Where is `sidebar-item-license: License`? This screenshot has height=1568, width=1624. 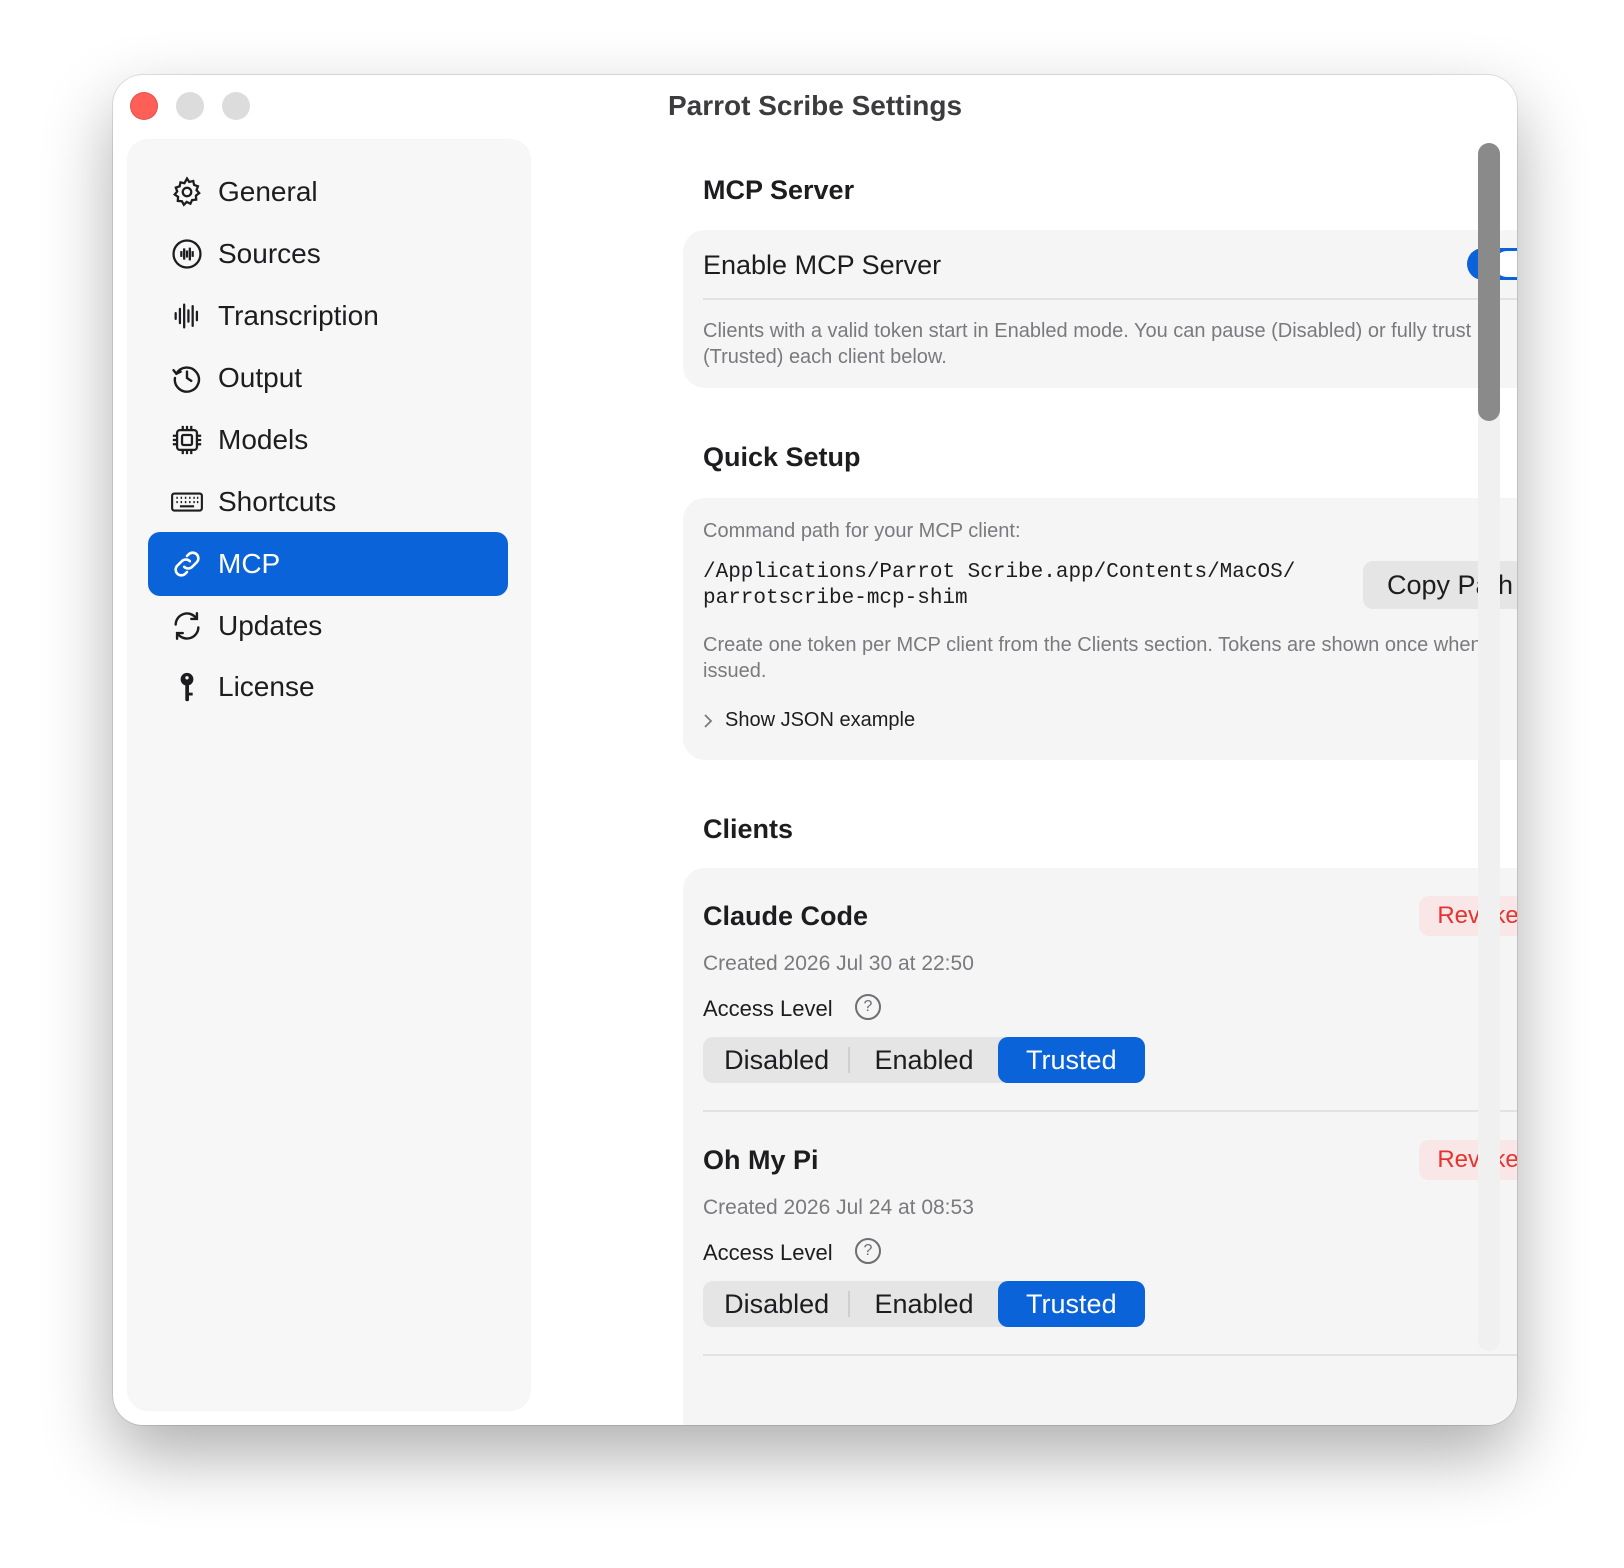 sidebar-item-license: License is located at coordinates (328, 687).